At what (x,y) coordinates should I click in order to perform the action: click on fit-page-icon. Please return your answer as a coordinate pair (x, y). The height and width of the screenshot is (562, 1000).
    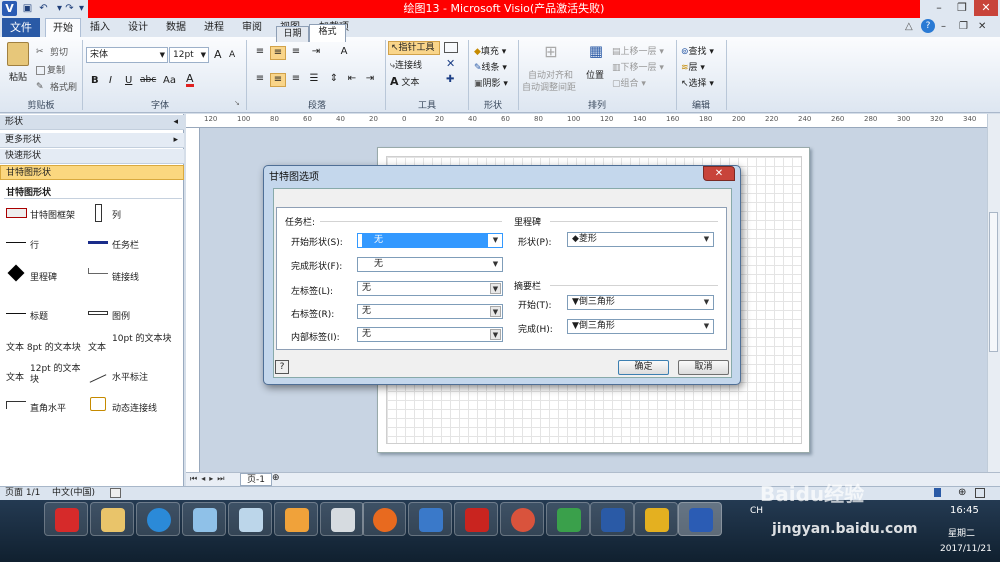
    Looking at the image, I should click on (980, 493).